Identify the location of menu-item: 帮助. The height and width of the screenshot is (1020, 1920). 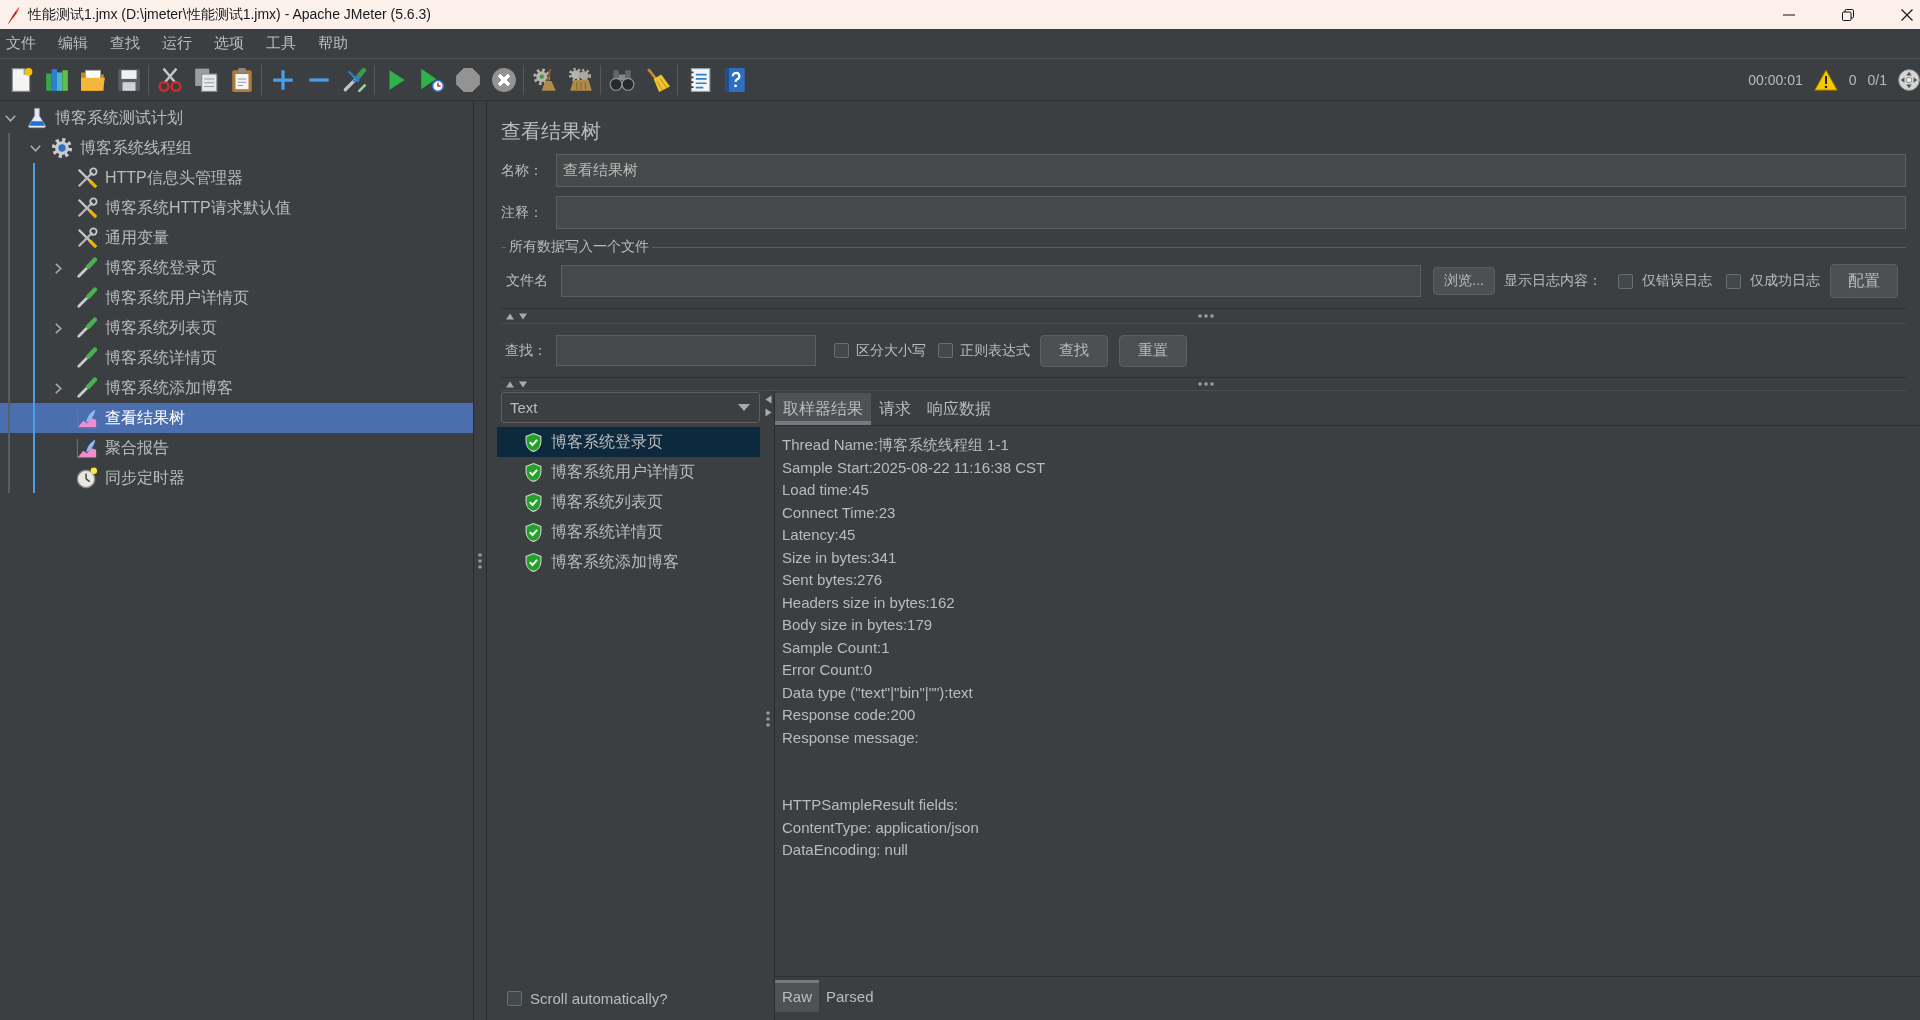
(333, 43).